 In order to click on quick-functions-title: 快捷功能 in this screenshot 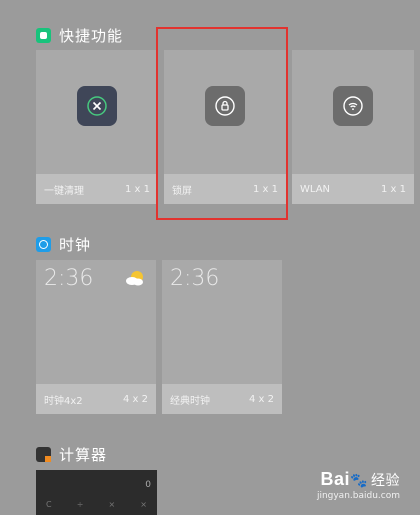, I will do `click(91, 36)`.